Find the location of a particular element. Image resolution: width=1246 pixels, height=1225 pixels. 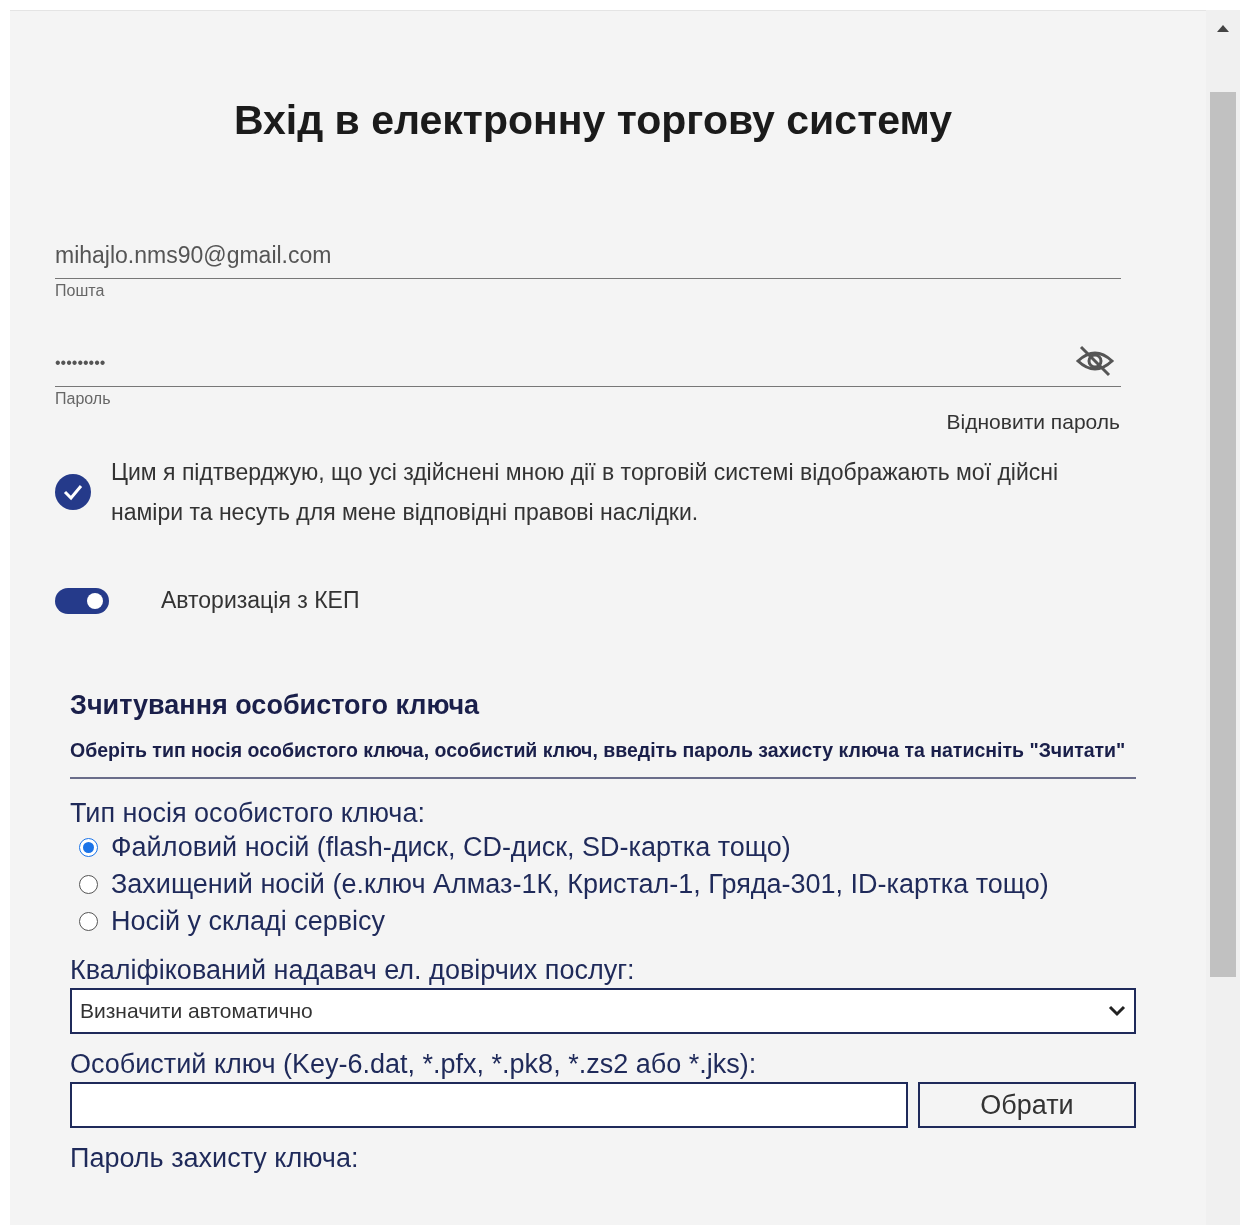

radio-label: Захищений носій (е.ключ Алмаз-1К, Кристал-1, Гряда-301, ID-картка тощо) is located at coordinates (580, 884).